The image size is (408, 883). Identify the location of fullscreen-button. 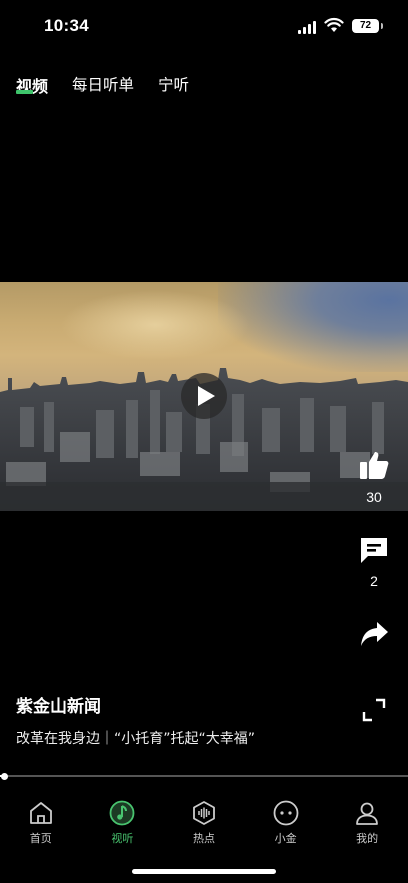
(374, 712).